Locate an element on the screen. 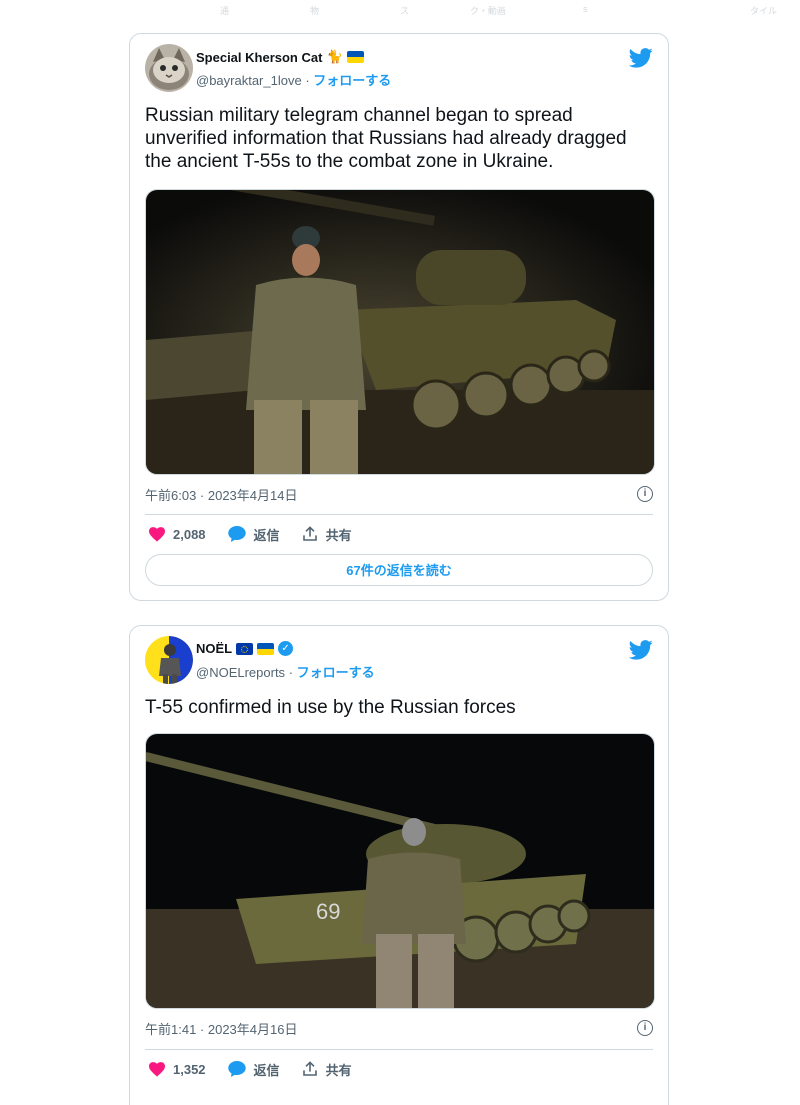 The height and width of the screenshot is (1105, 800). display-name: Special Kherson Cat is located at coordinates (259, 57).